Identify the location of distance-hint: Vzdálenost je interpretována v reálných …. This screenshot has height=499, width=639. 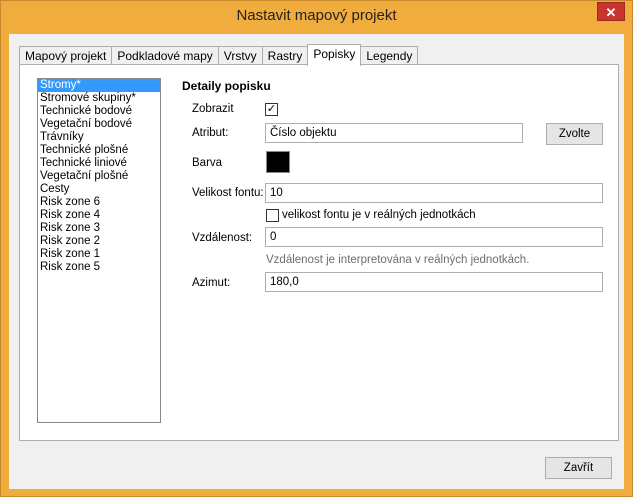
(398, 260).